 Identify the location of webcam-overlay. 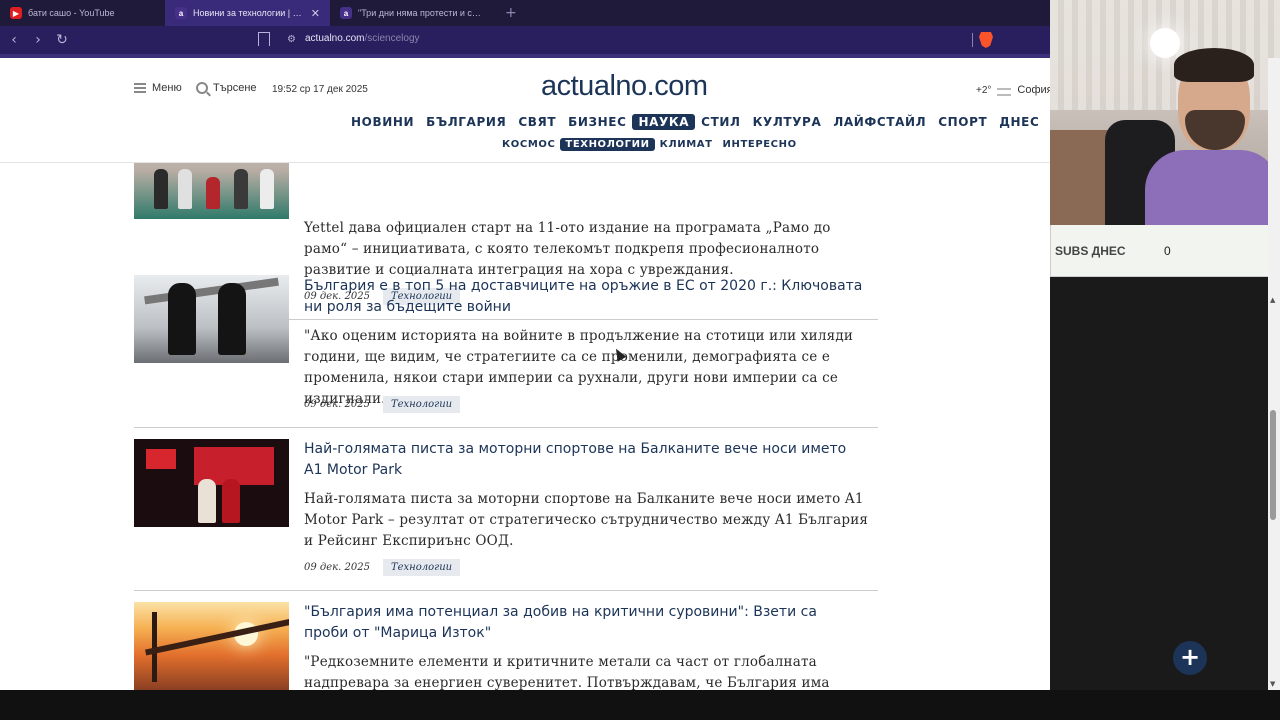
(1165, 112).